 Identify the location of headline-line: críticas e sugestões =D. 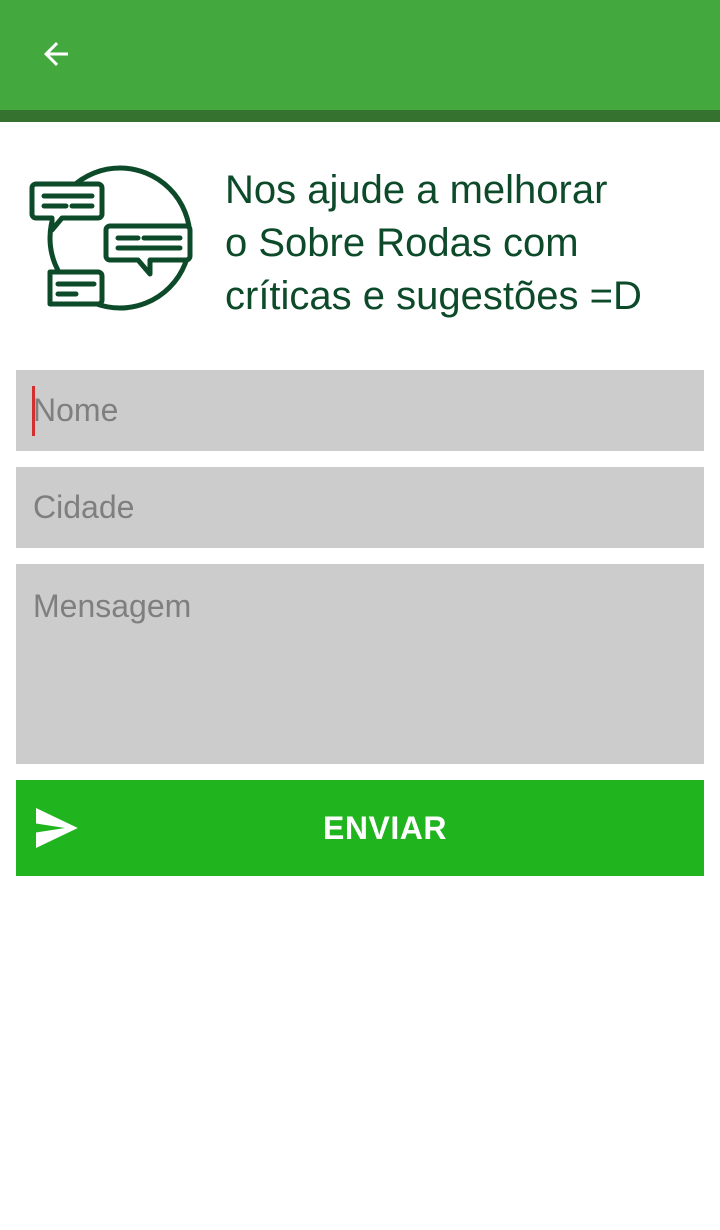
(433, 296).